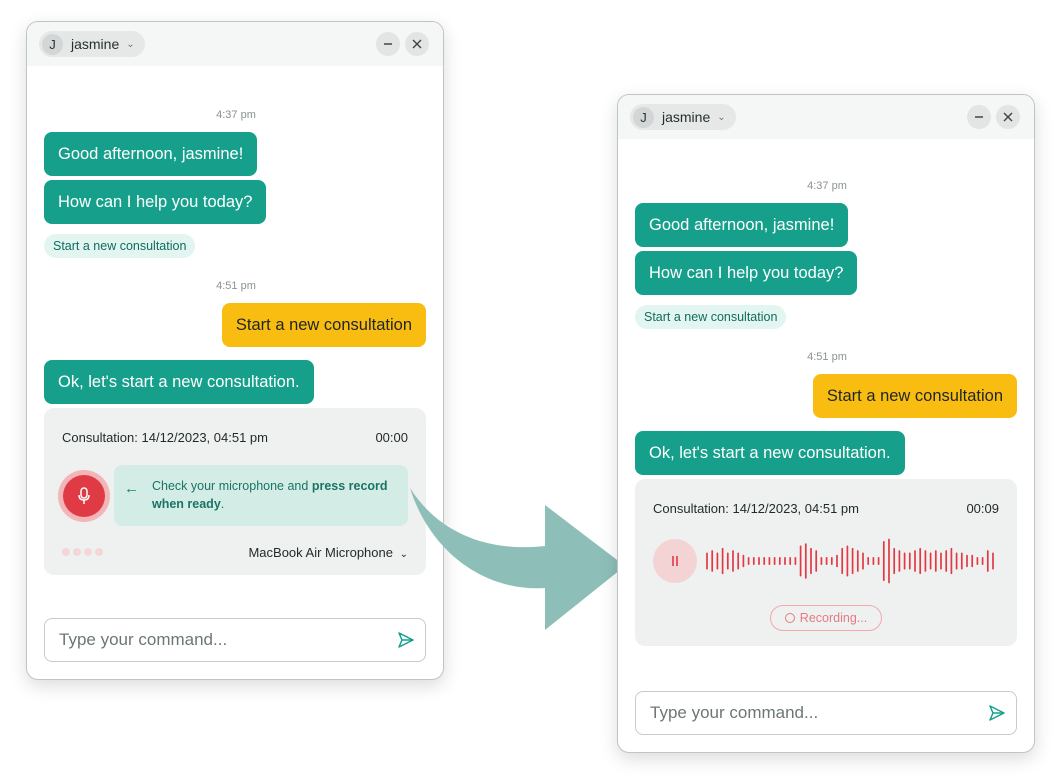 The image size is (1060, 783). Describe the element at coordinates (997, 713) in the screenshot. I see `send-icon` at that location.